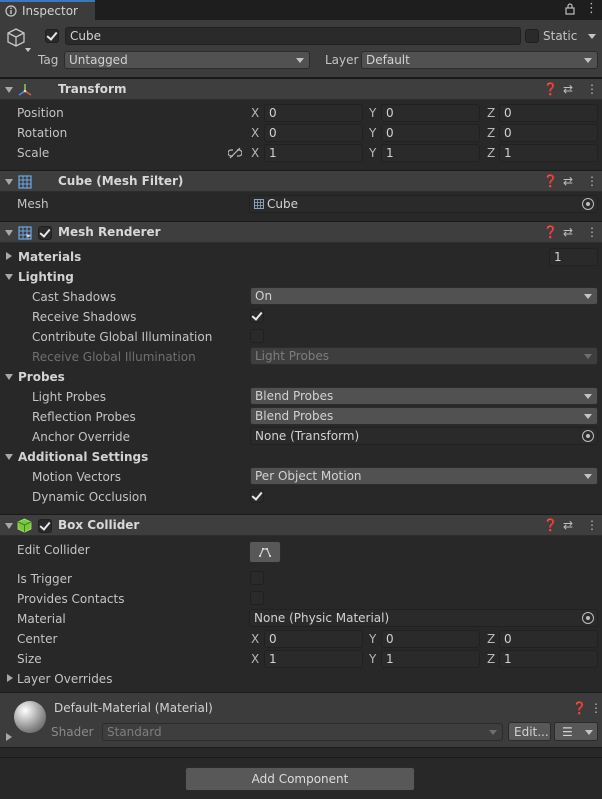 Image resolution: width=602 pixels, height=799 pixels. Describe the element at coordinates (313, 639) in the screenshot. I see `center-x-field: 0` at that location.